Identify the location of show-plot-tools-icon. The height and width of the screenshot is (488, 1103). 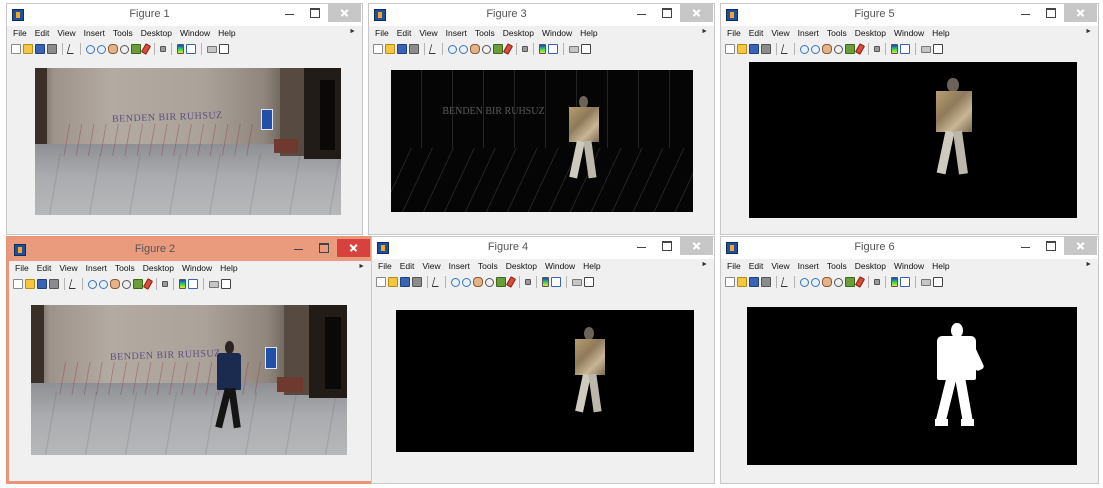
(938, 282).